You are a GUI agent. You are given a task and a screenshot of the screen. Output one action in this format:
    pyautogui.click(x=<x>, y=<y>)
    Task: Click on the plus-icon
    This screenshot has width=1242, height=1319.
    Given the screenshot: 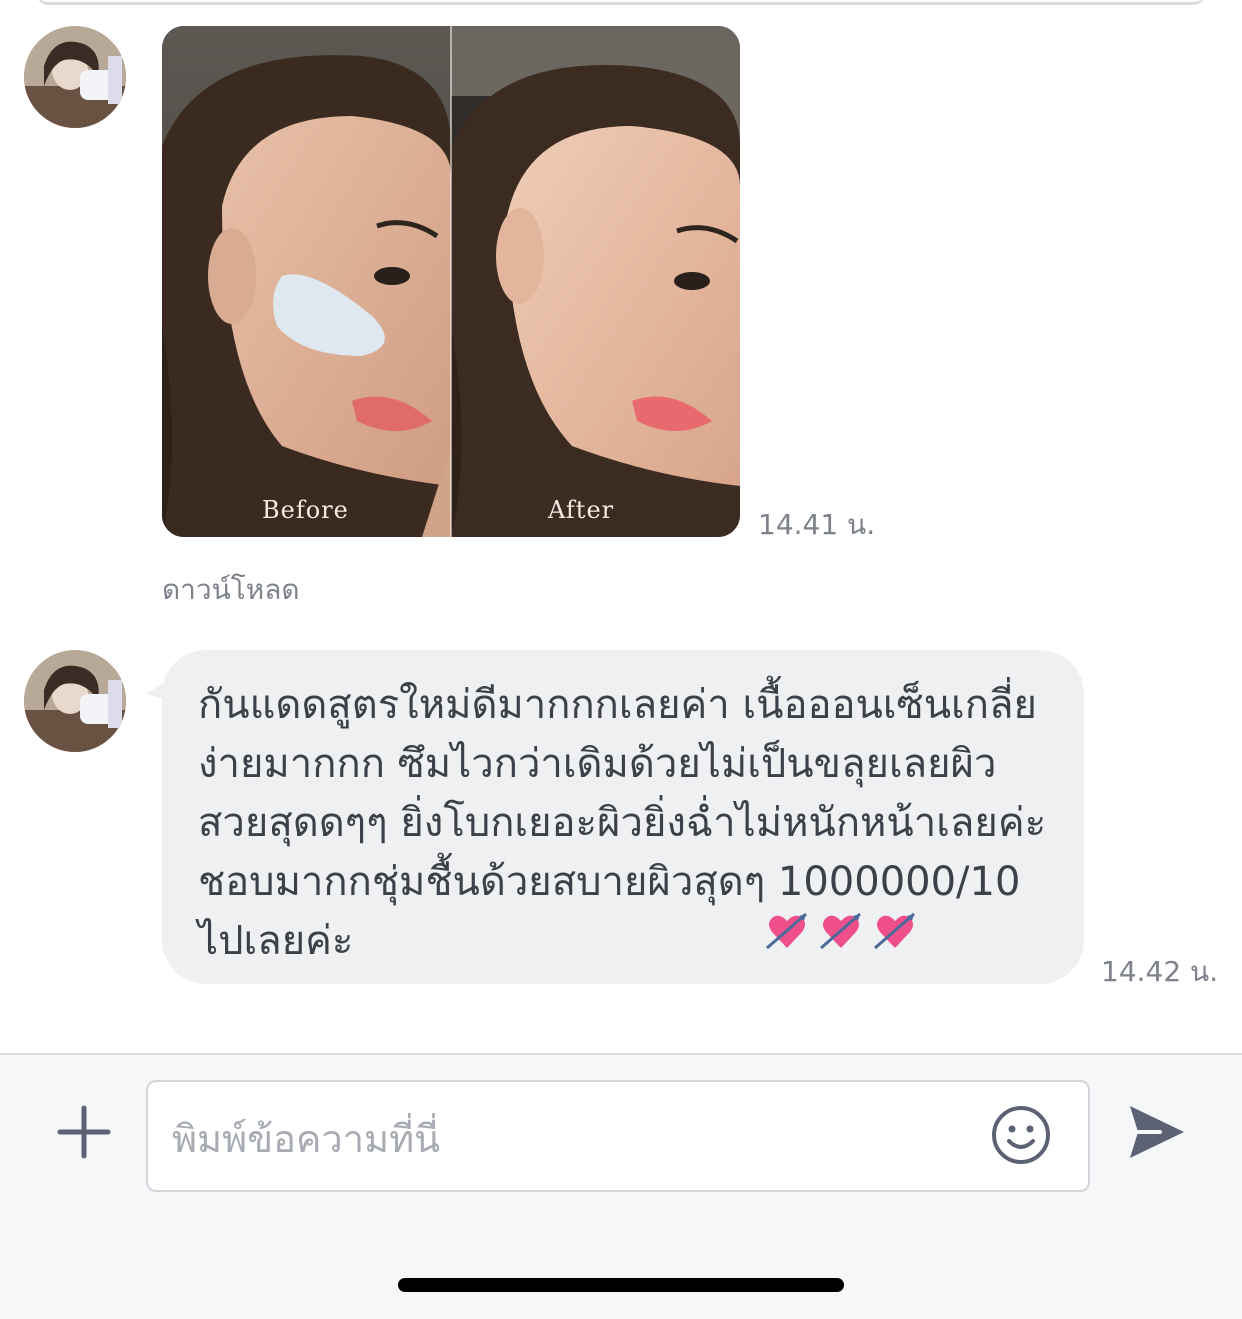 What is the action you would take?
    pyautogui.click(x=84, y=1132)
    